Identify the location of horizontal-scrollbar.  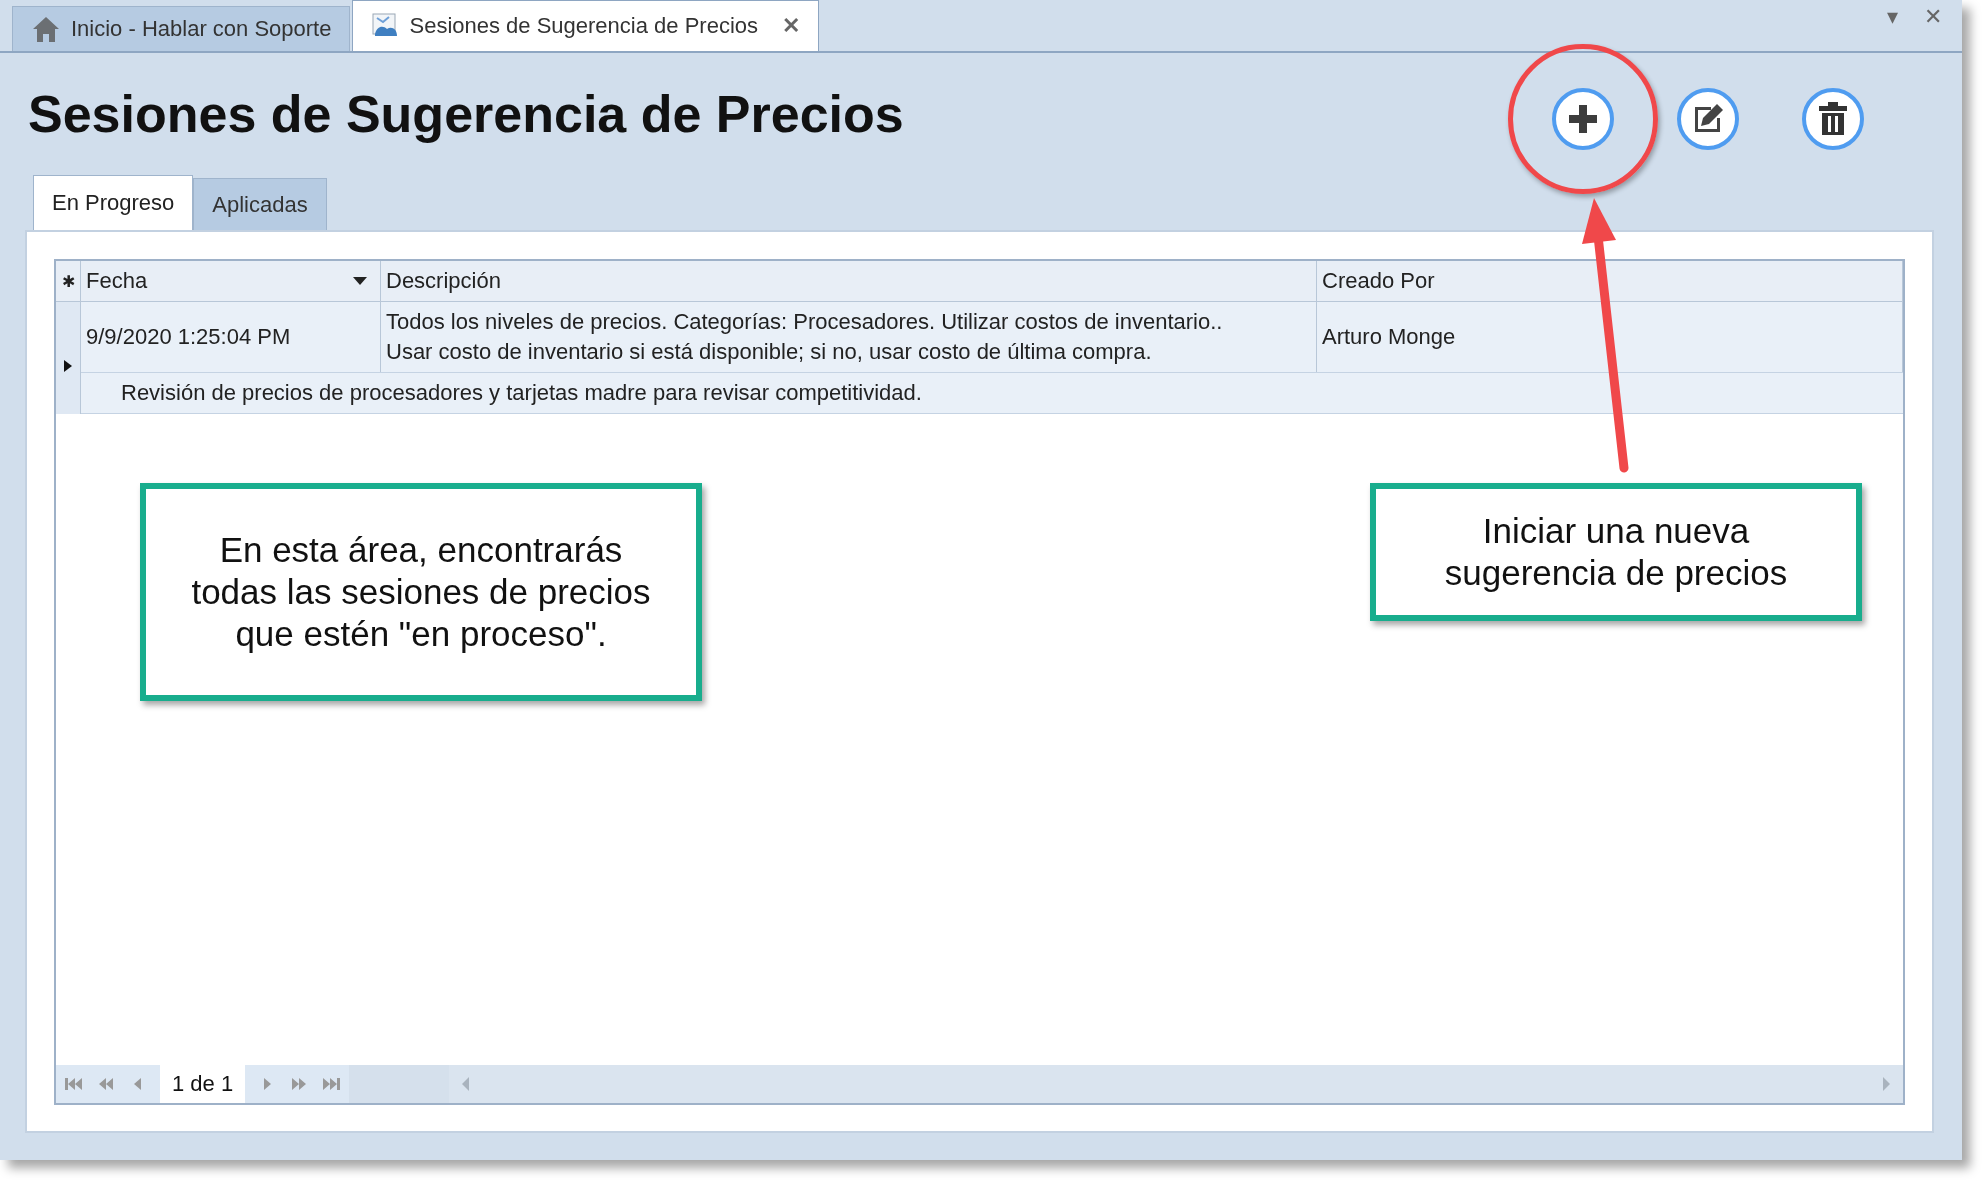
(1176, 1084).